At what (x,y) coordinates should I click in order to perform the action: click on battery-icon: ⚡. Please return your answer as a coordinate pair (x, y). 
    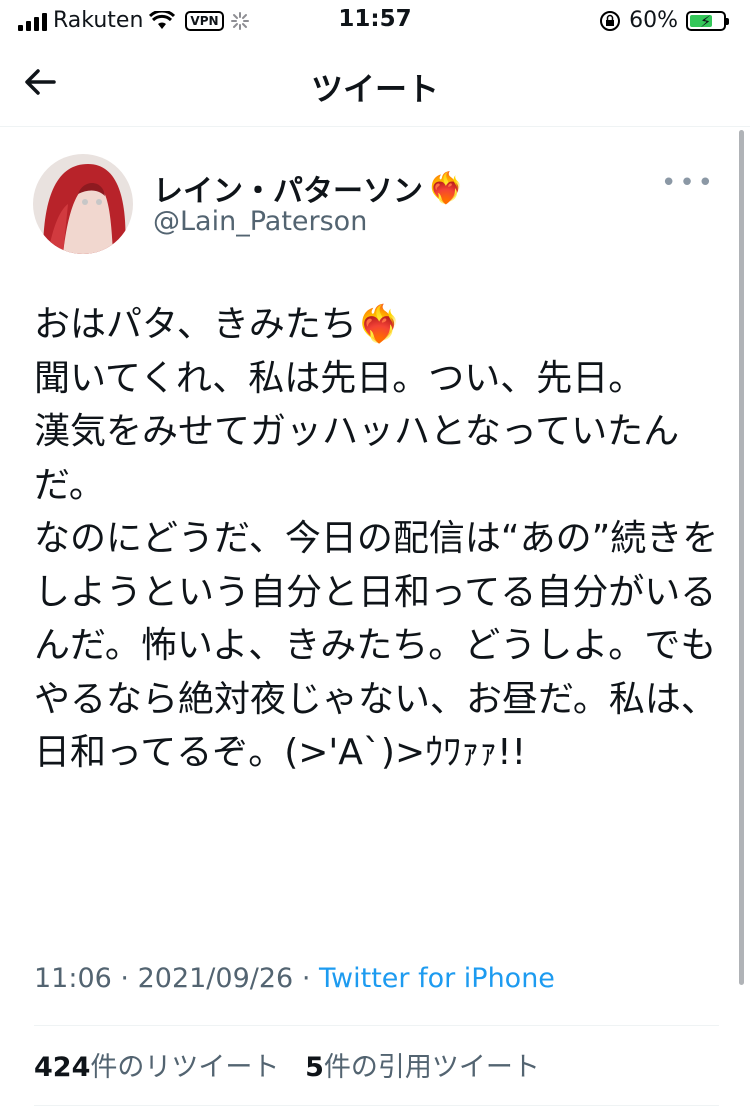
    Looking at the image, I should click on (707, 20).